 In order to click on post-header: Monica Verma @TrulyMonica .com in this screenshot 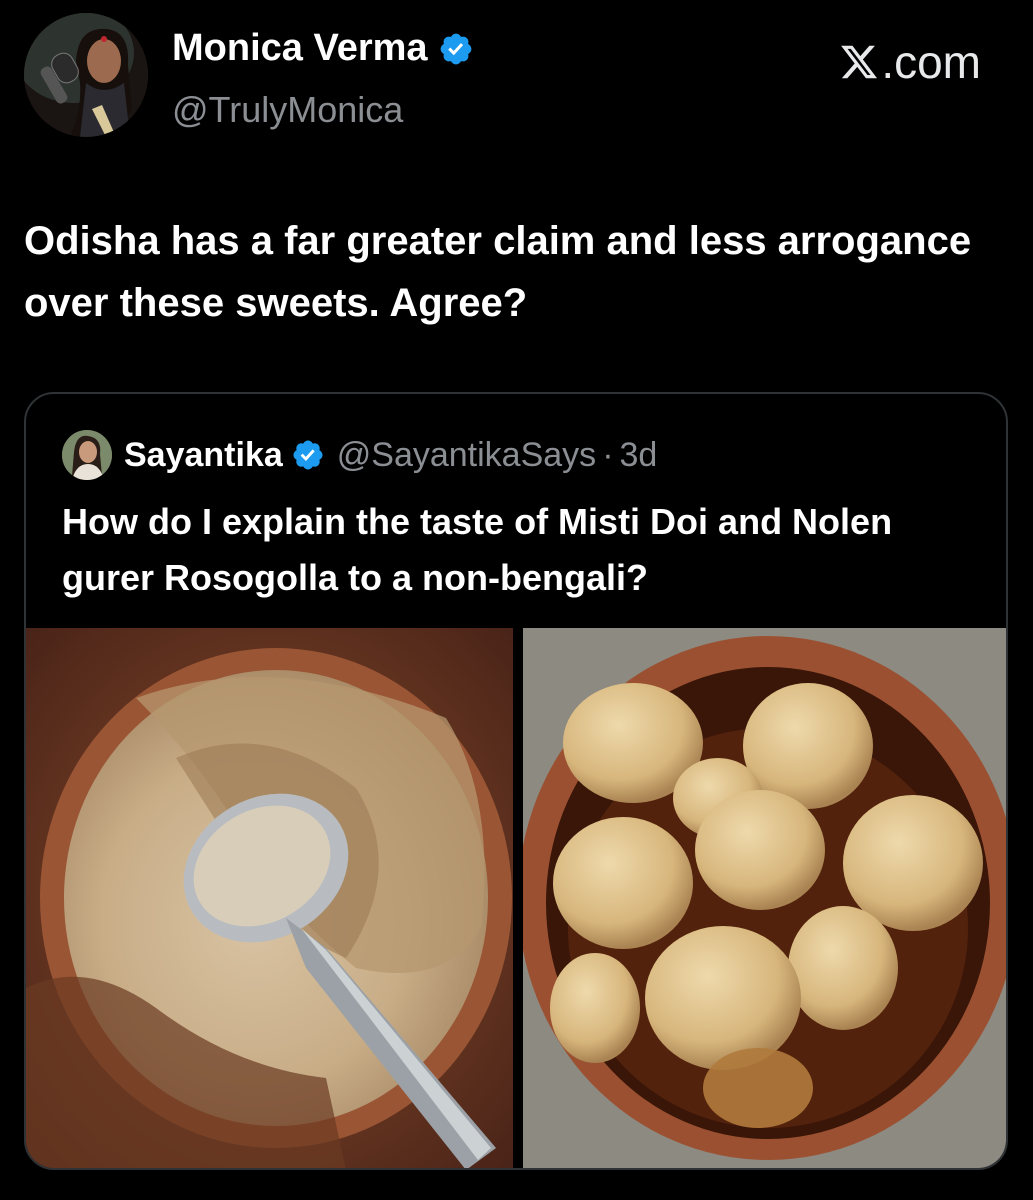, I will do `click(516, 75)`.